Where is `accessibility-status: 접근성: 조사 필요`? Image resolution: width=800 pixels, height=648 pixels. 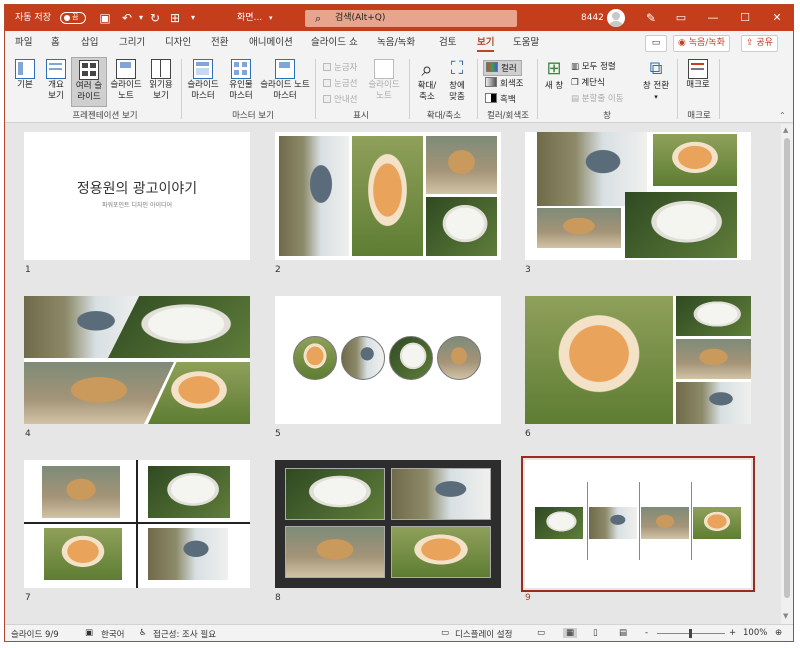
accessibility-status: 접근성: 조사 필요 is located at coordinates (184, 634).